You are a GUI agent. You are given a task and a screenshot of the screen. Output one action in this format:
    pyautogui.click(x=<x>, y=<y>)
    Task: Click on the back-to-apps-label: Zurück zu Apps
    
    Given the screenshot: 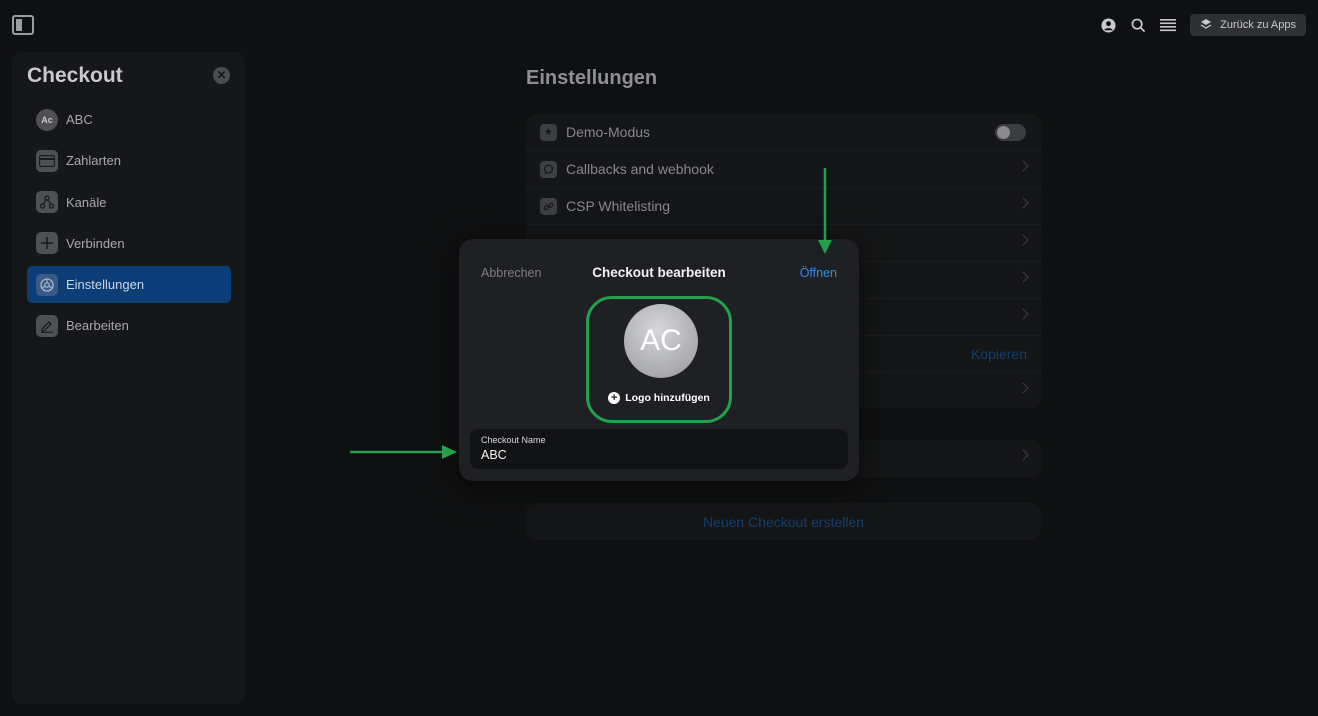 What is the action you would take?
    pyautogui.click(x=1258, y=25)
    